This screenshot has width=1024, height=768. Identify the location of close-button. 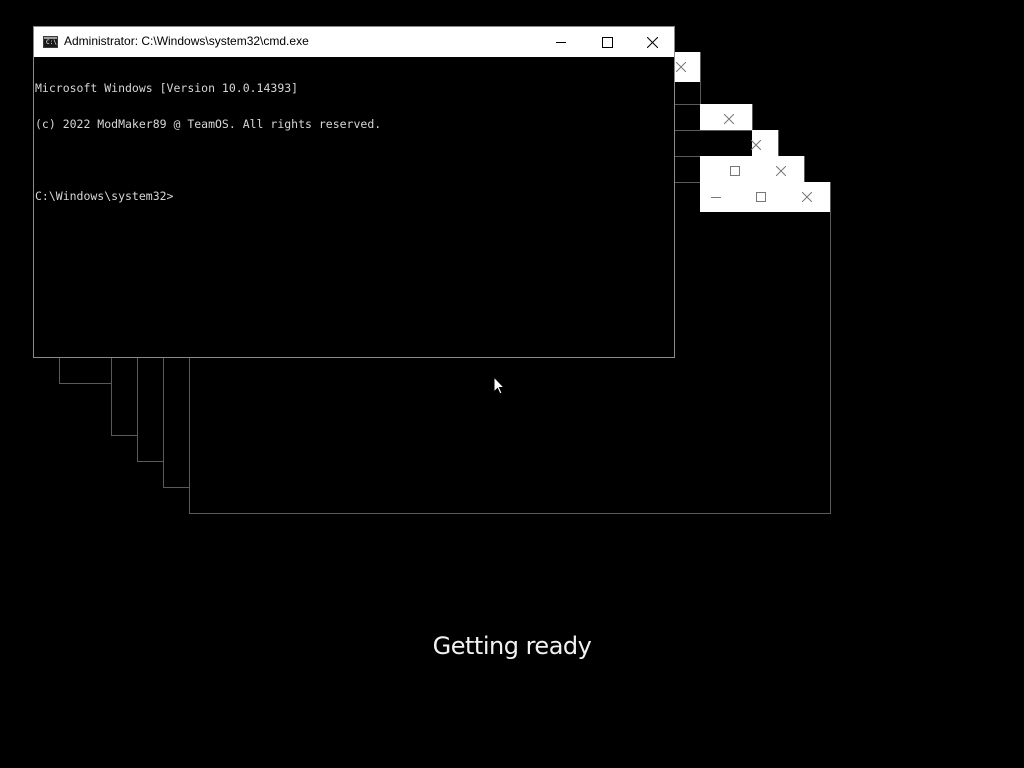
(652, 42).